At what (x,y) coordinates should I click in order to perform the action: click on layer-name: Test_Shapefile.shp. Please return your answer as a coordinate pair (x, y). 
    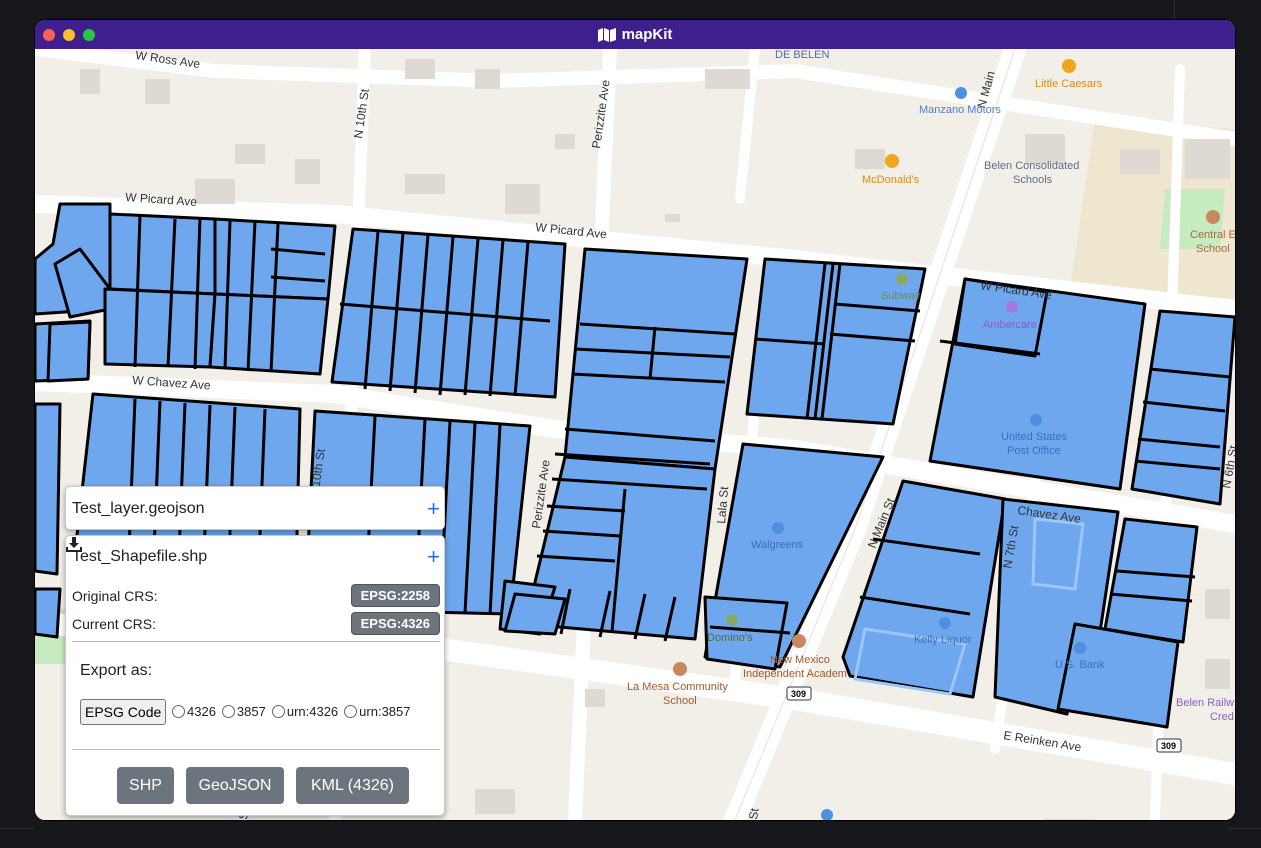
    Looking at the image, I should click on (140, 556).